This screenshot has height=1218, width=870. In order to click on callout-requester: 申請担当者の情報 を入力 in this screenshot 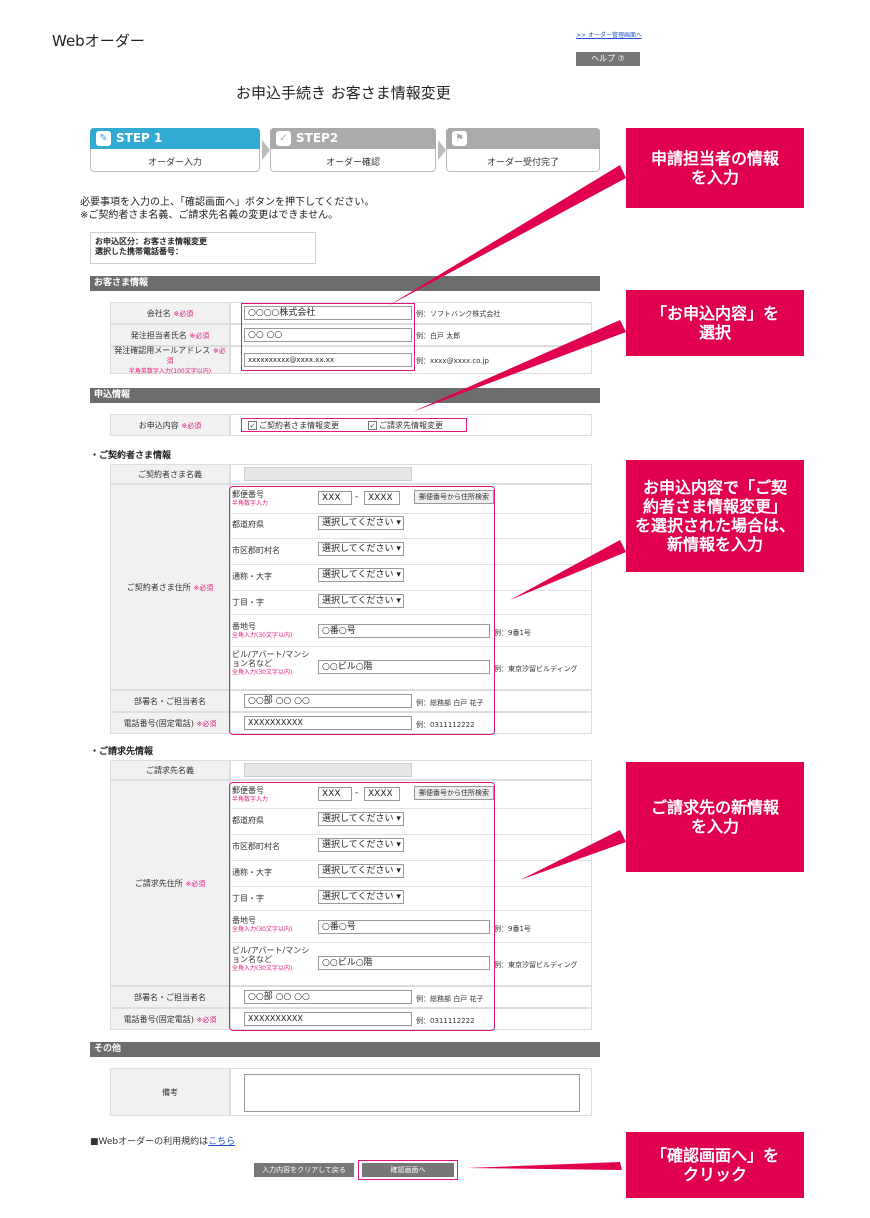, I will do `click(715, 168)`.